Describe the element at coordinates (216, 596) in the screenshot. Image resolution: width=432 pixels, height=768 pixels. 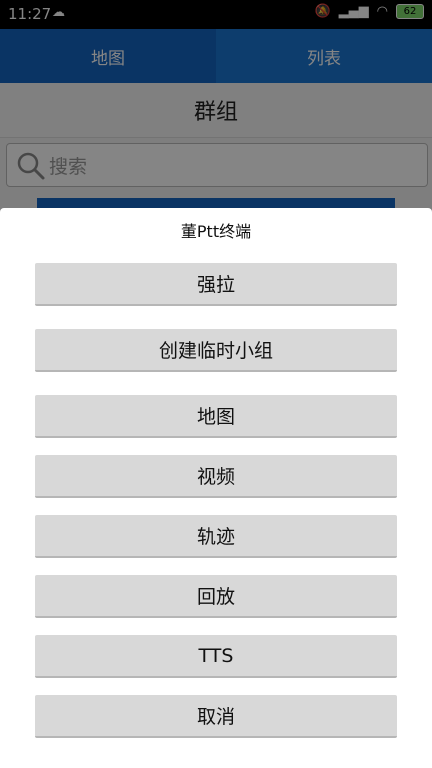
I see `playback-button: 回放` at that location.